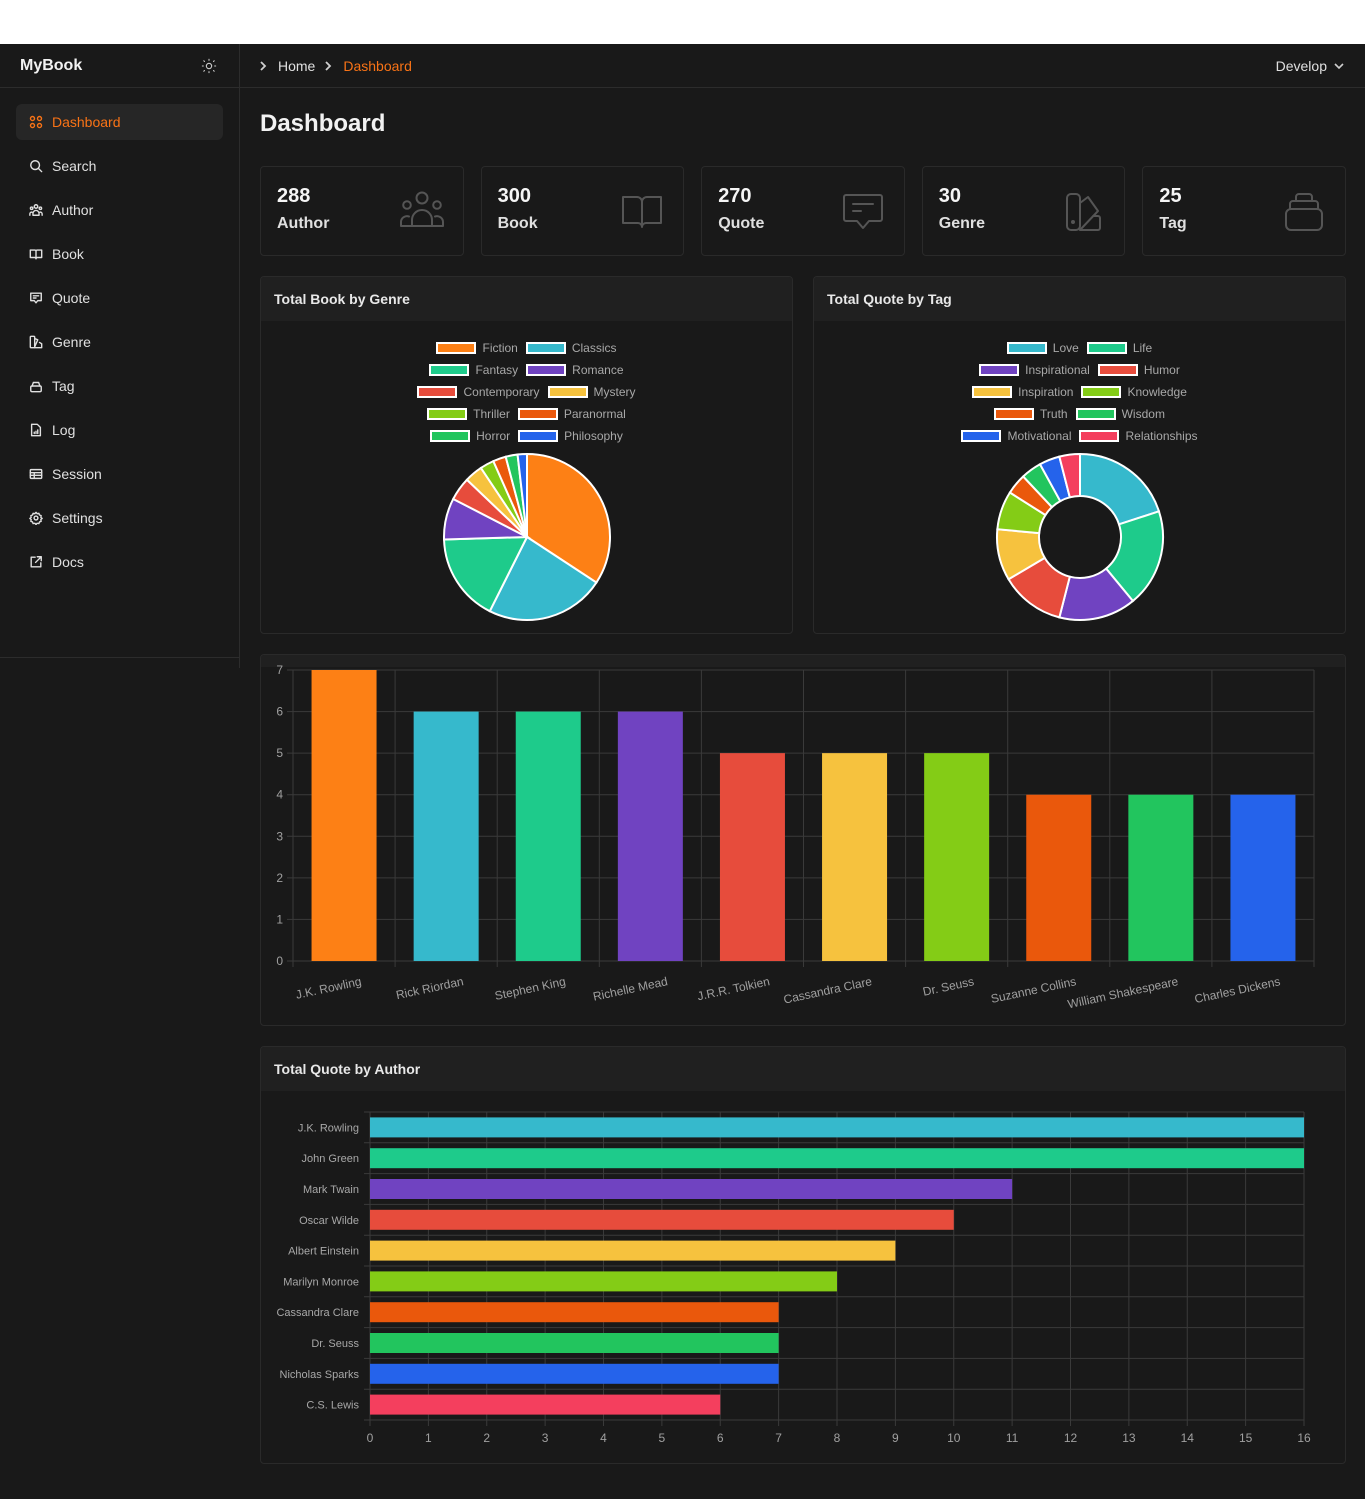  Describe the element at coordinates (119, 254) in the screenshot. I see `sidebar-item-book: Book` at that location.